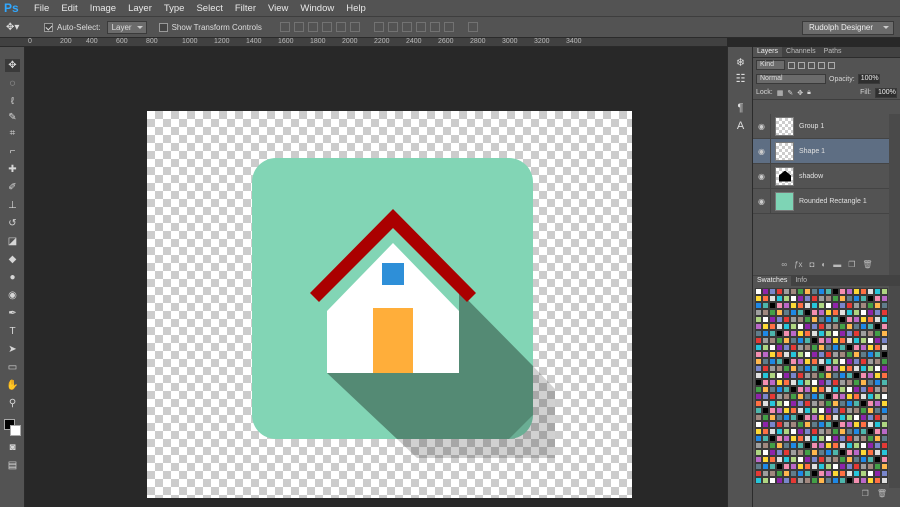 The height and width of the screenshot is (507, 900). What do you see at coordinates (15, 430) in the screenshot?
I see `background-color-swatch` at bounding box center [15, 430].